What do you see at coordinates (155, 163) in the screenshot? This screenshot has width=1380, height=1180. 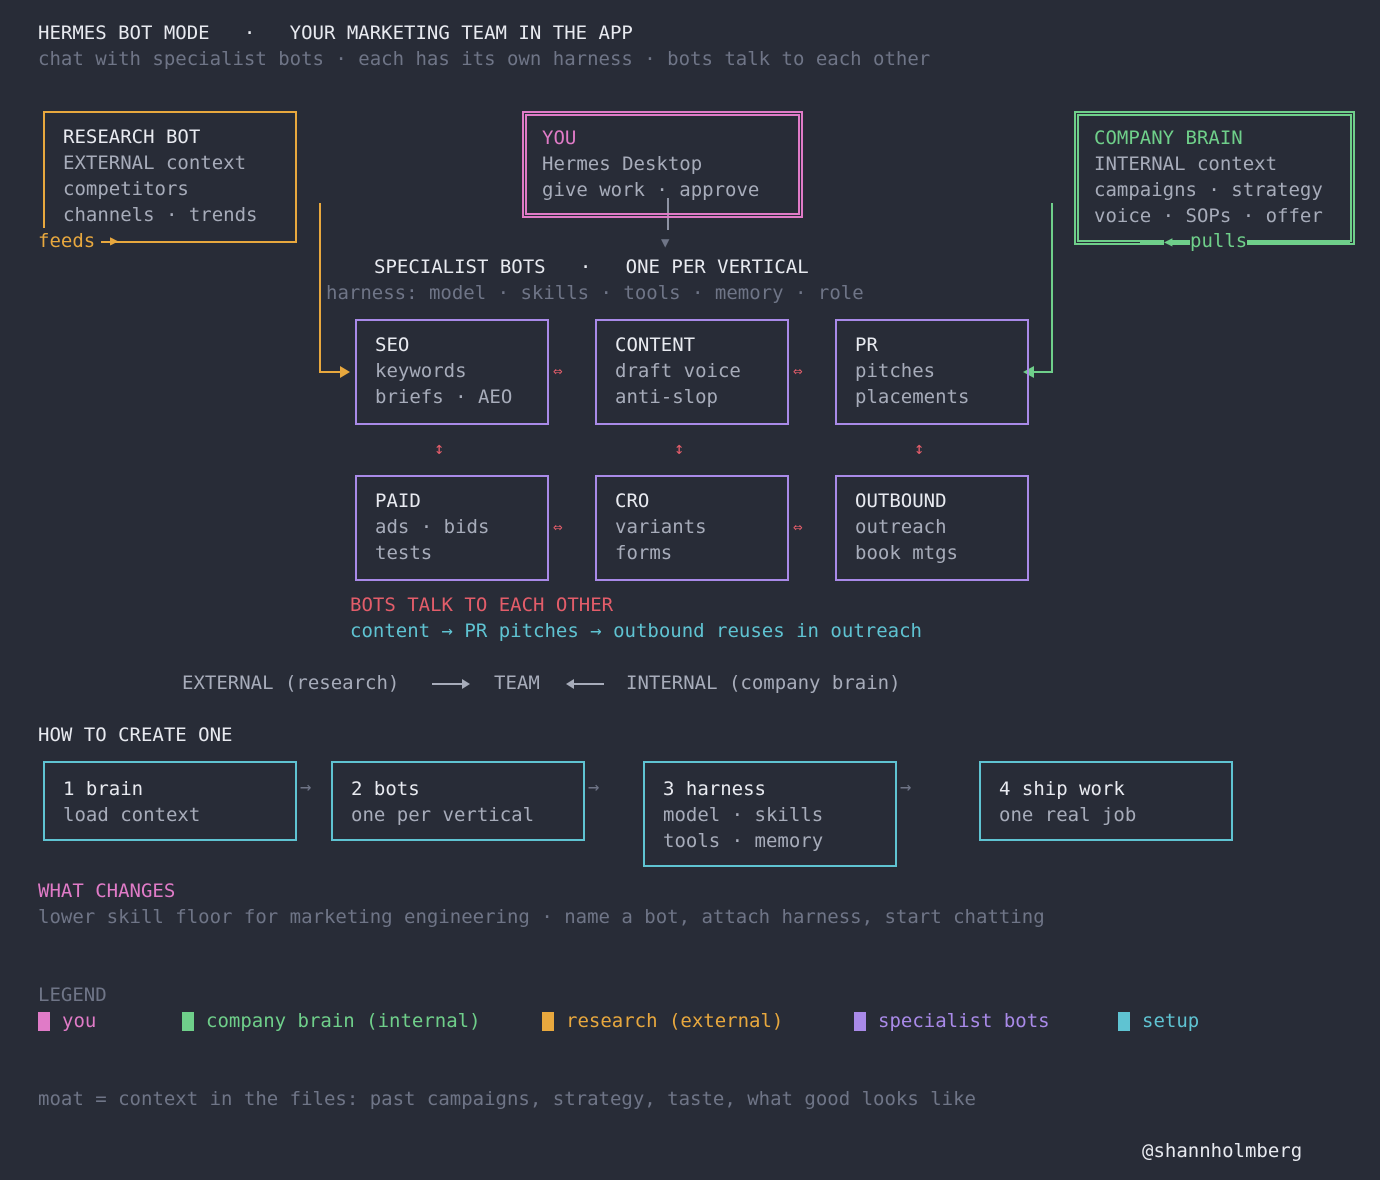 I see `research-bot-line: EXTERNAL context` at bounding box center [155, 163].